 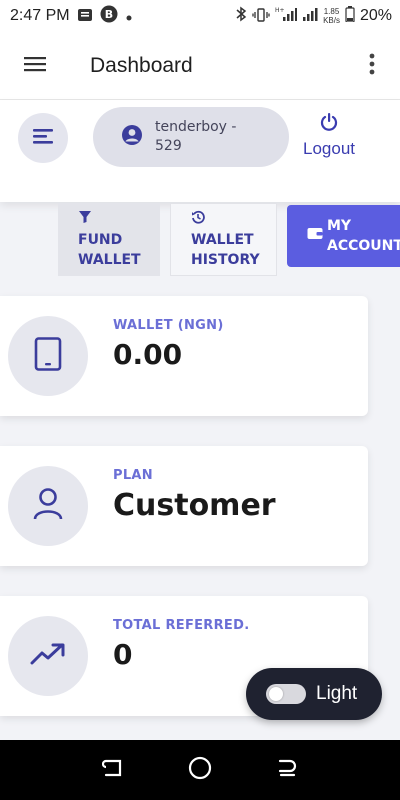 I want to click on theme-toggle: Light, so click(x=314, y=694).